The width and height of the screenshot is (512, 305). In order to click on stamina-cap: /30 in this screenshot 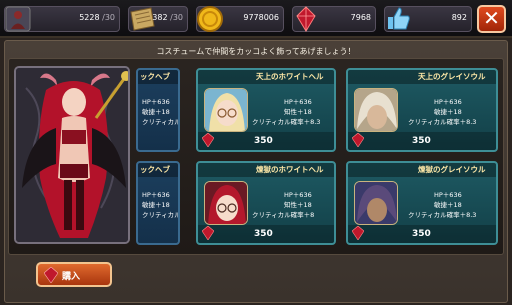, I will do `click(108, 17)`.